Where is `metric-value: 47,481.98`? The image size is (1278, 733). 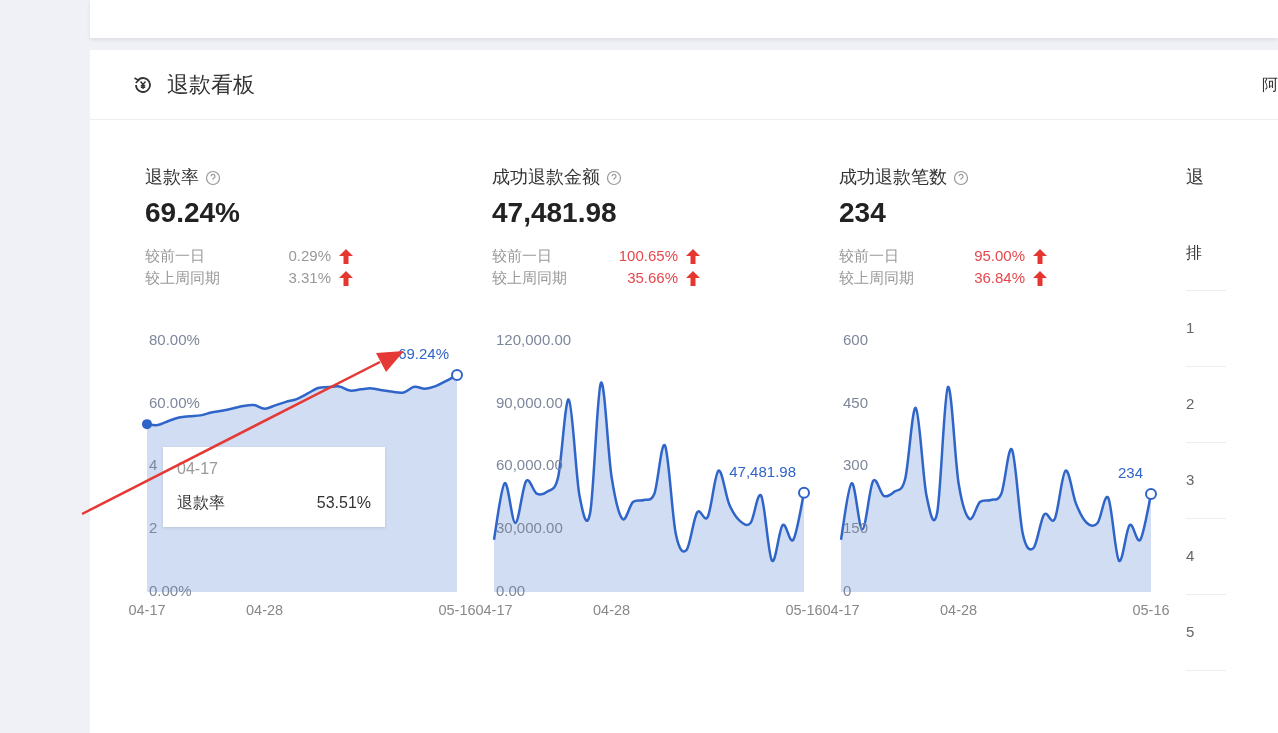 metric-value: 47,481.98 is located at coordinates (555, 213).